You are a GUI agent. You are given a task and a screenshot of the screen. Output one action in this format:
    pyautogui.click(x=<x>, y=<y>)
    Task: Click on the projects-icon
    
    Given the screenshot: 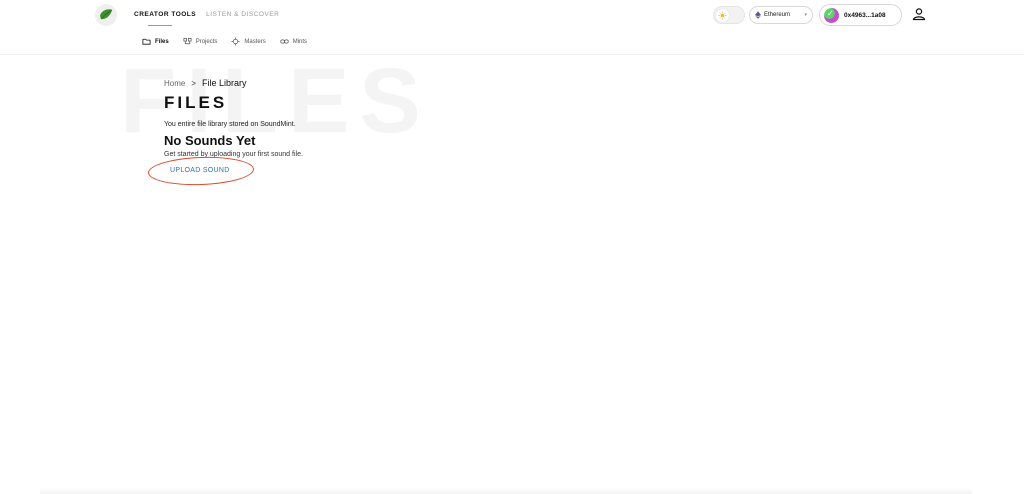 What is the action you would take?
    pyautogui.click(x=187, y=41)
    